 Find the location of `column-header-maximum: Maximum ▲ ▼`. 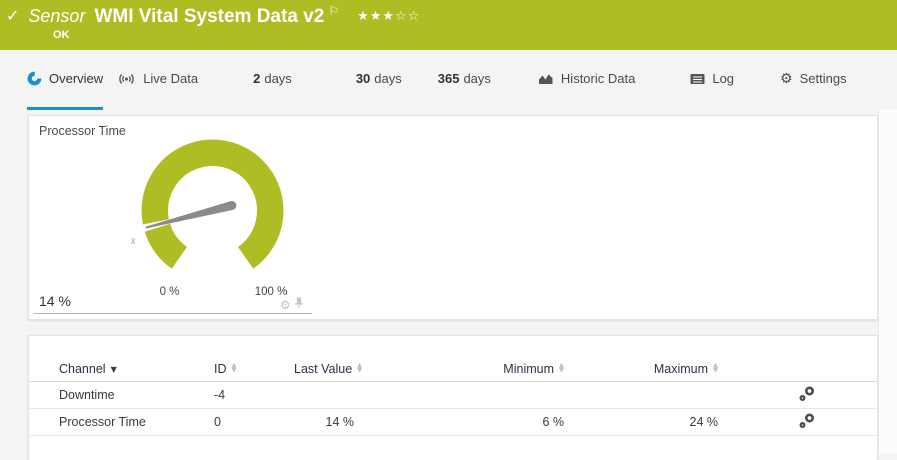

column-header-maximum: Maximum ▲ ▼ is located at coordinates (644, 369).